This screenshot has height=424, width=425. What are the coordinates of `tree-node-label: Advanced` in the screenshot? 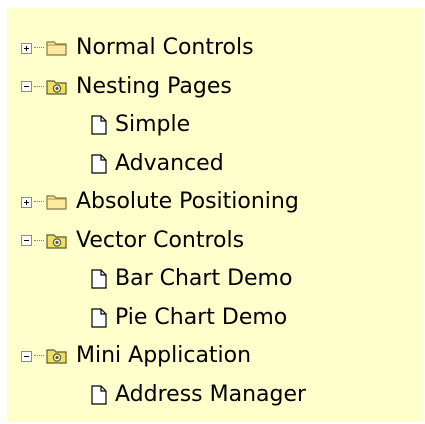 It's located at (169, 163).